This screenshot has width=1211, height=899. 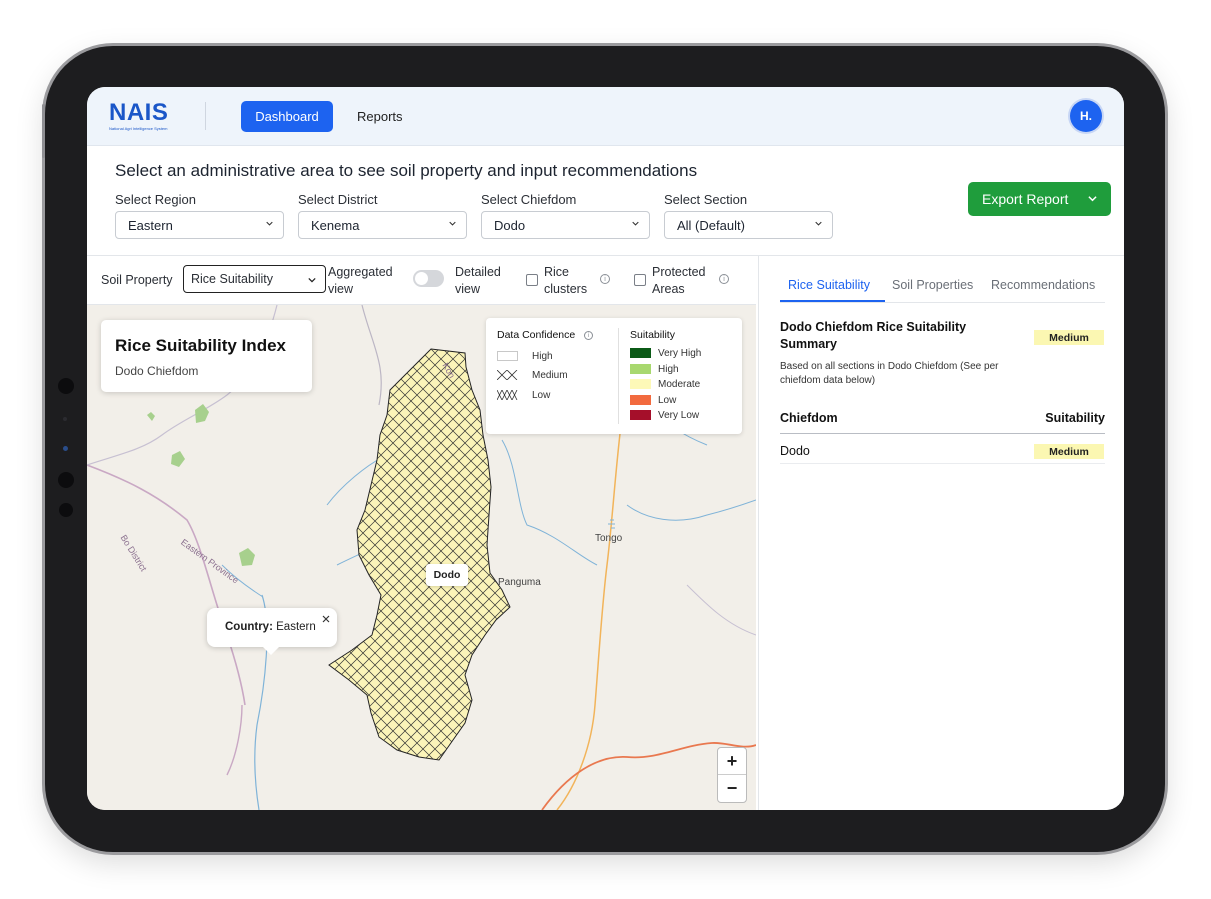 What do you see at coordinates (138, 128) in the screenshot?
I see `logo-subtitle: National Agri Intelligence System` at bounding box center [138, 128].